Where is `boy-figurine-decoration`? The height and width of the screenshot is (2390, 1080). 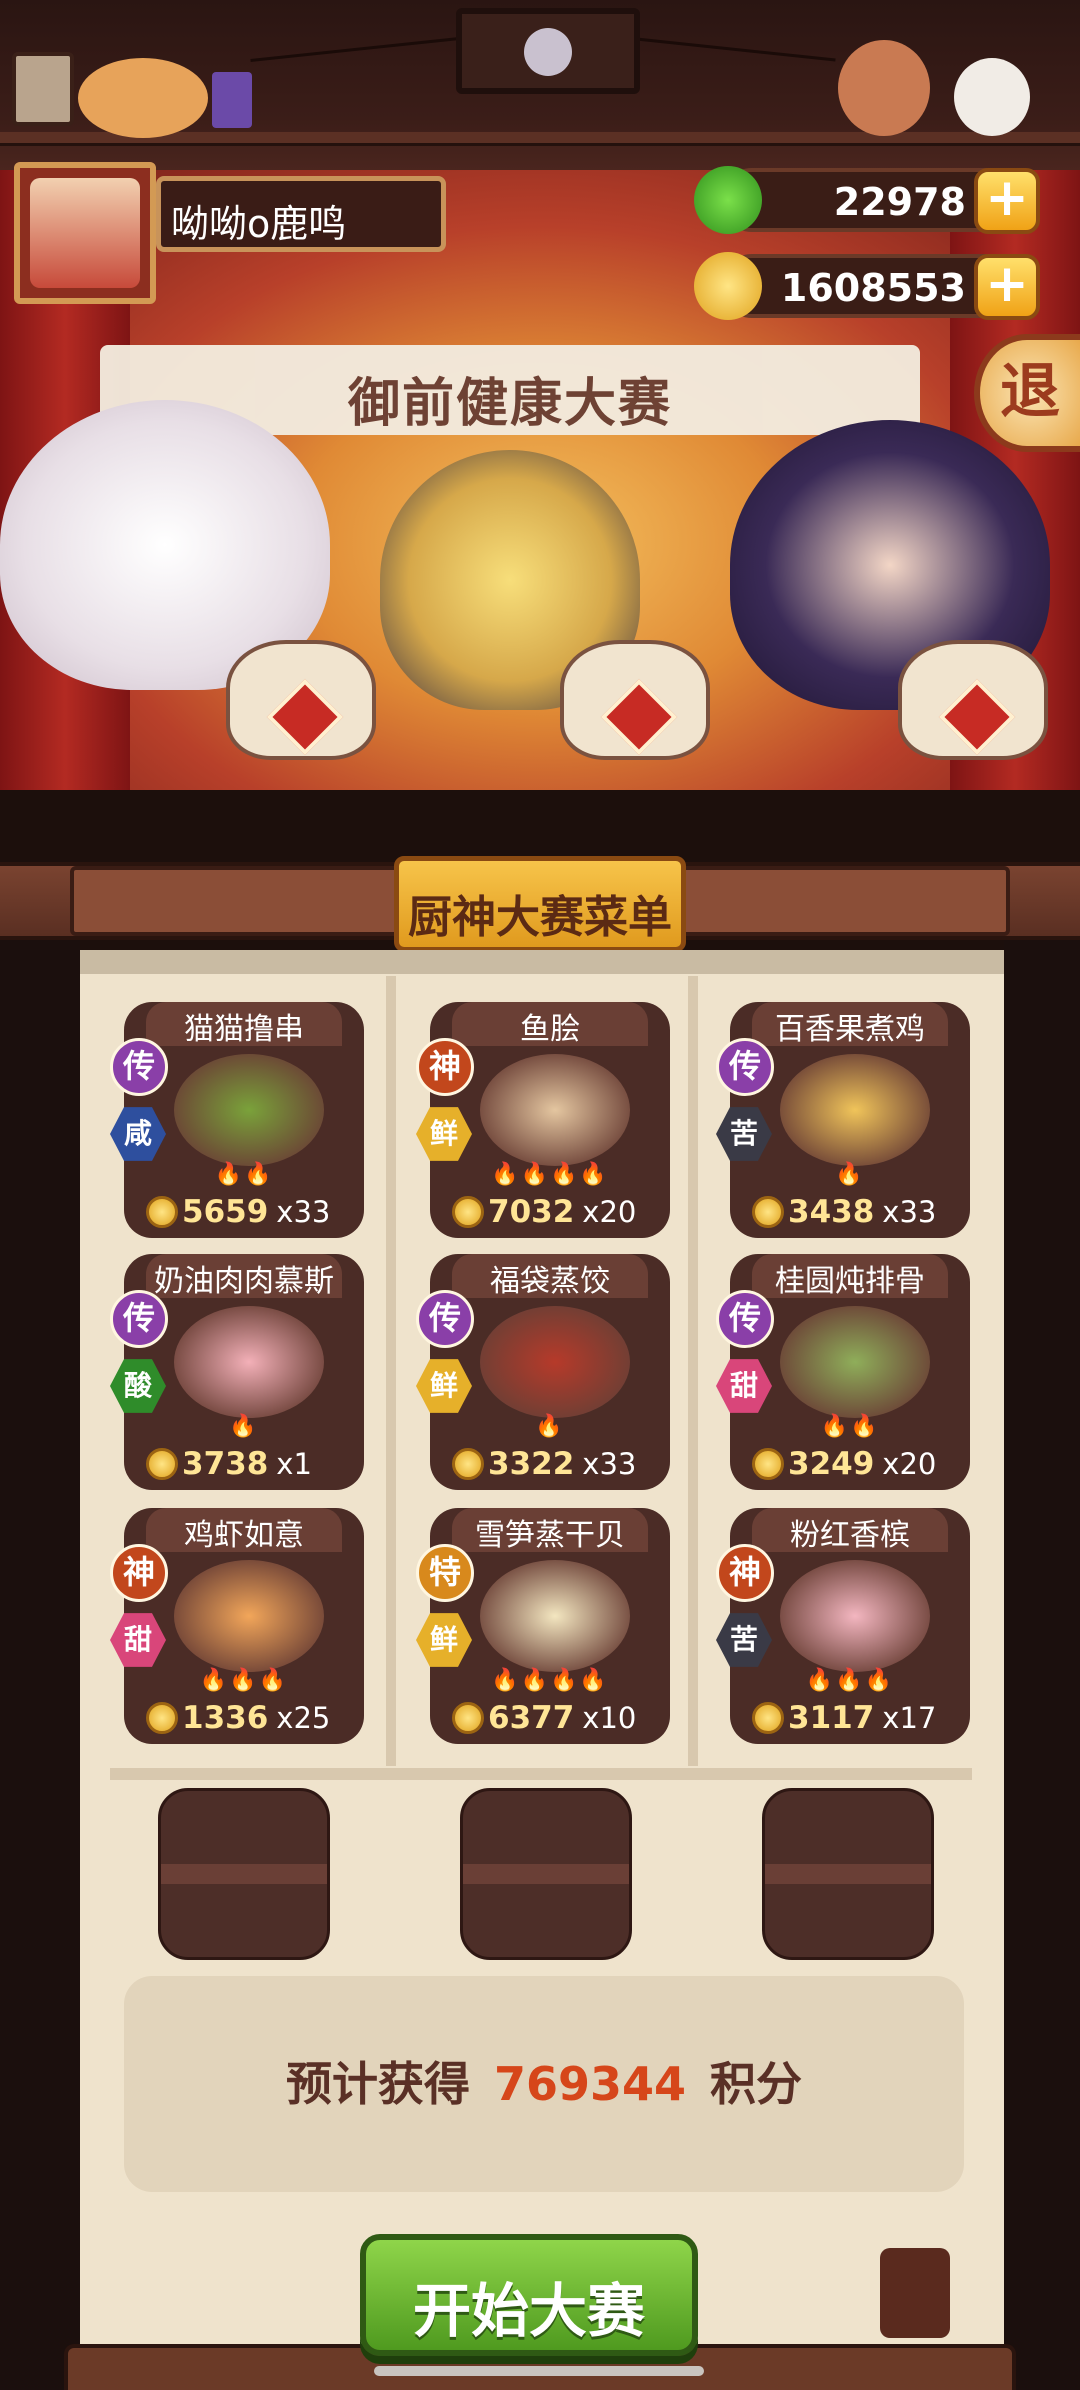 boy-figurine-decoration is located at coordinates (884, 88).